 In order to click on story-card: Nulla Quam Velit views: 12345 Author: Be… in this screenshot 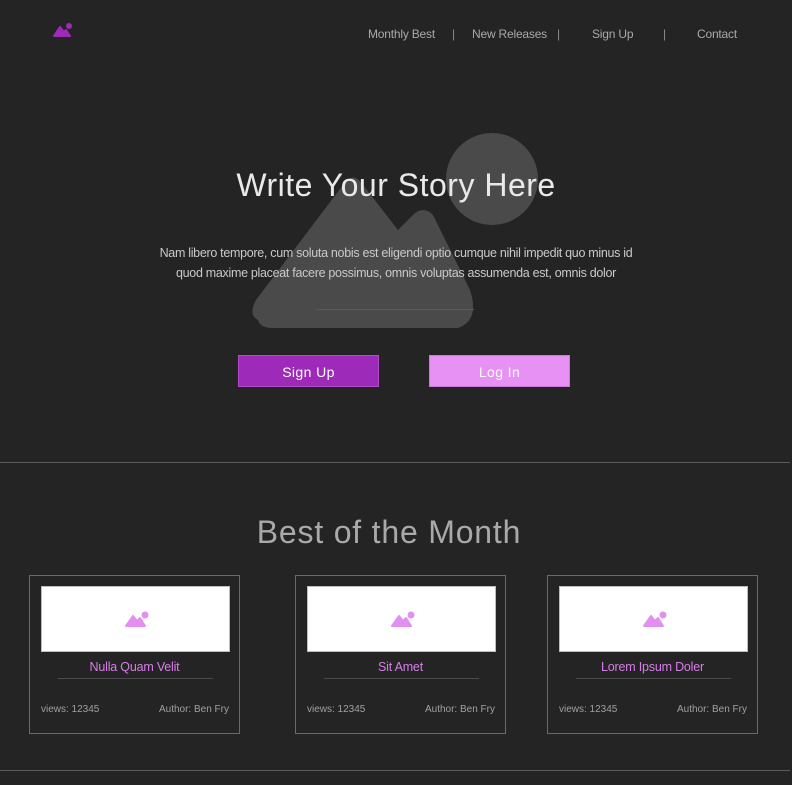, I will do `click(134, 654)`.